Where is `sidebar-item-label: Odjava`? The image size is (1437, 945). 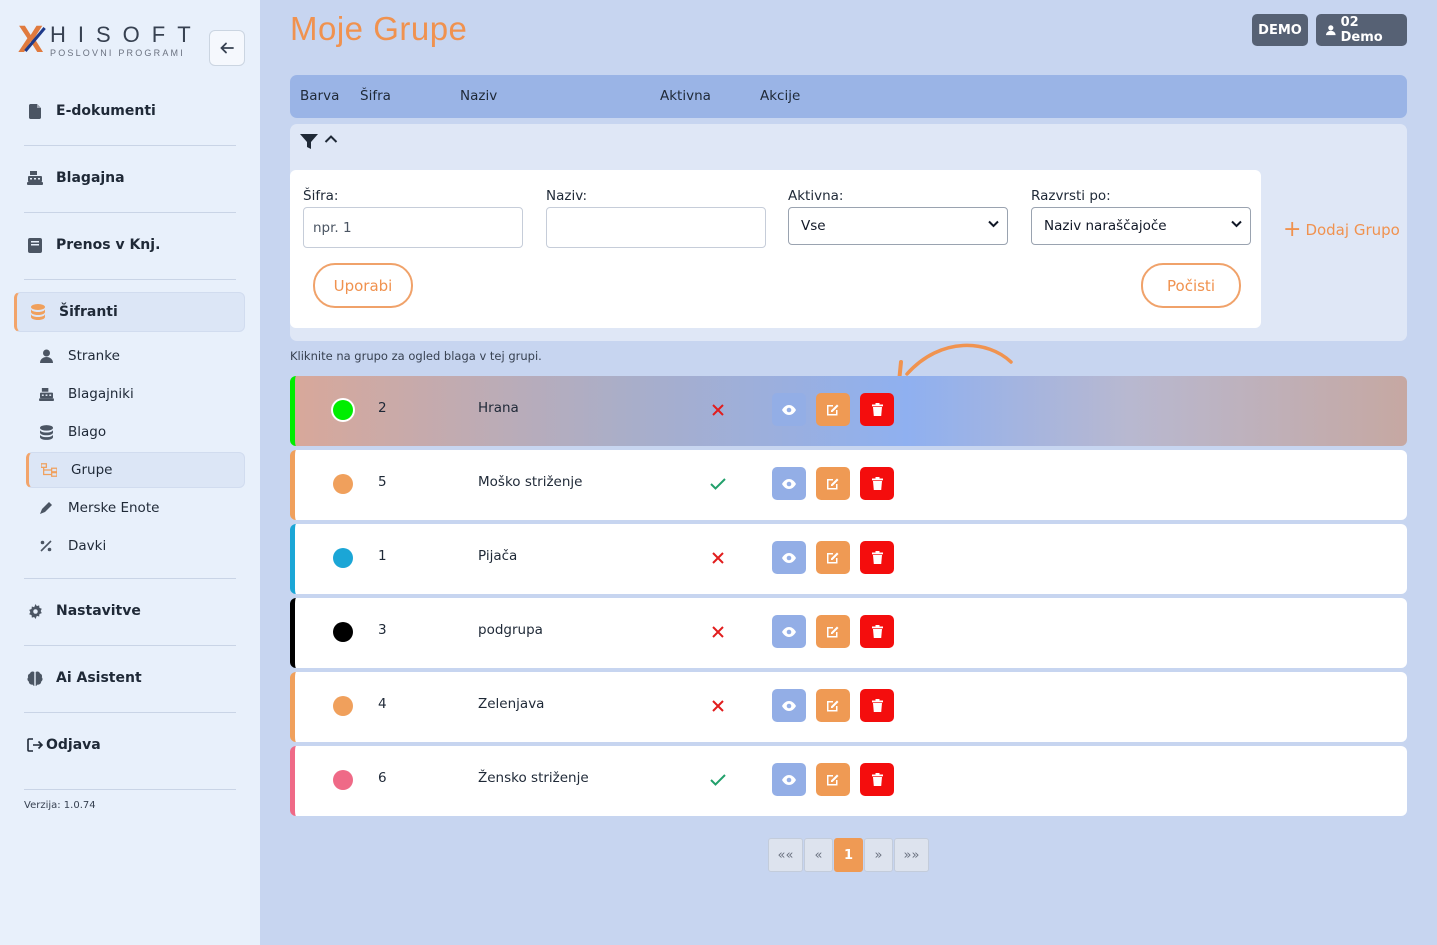 sidebar-item-label: Odjava is located at coordinates (73, 745).